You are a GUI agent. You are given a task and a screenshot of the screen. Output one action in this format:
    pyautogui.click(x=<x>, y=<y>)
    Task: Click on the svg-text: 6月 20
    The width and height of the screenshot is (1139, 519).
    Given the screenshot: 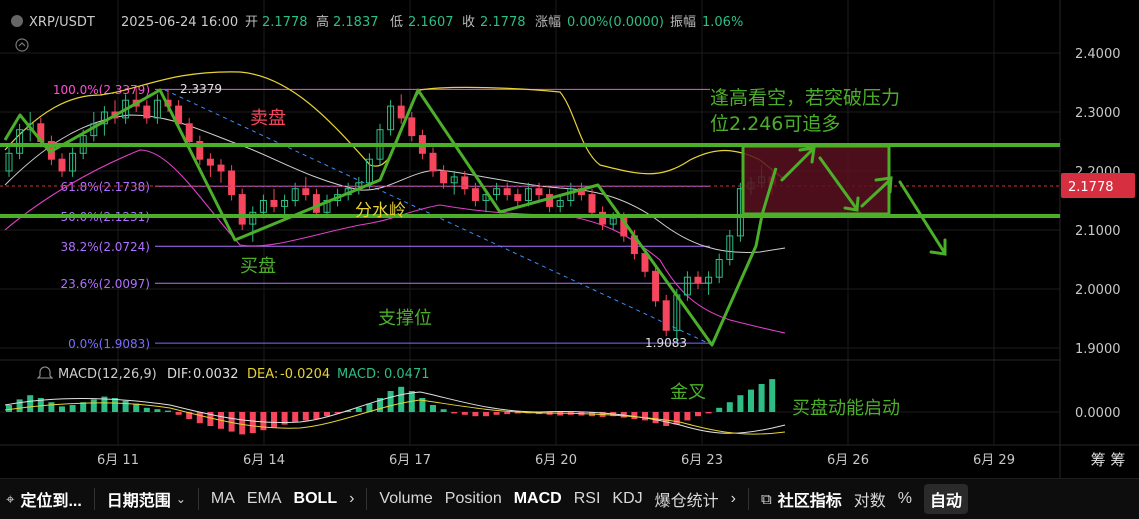 What is the action you would take?
    pyautogui.click(x=556, y=460)
    